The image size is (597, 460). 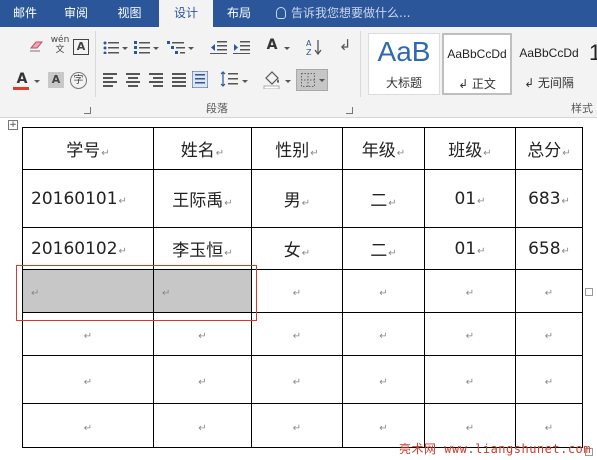 I want to click on paragraph-dialog-launcher, so click(x=349, y=110).